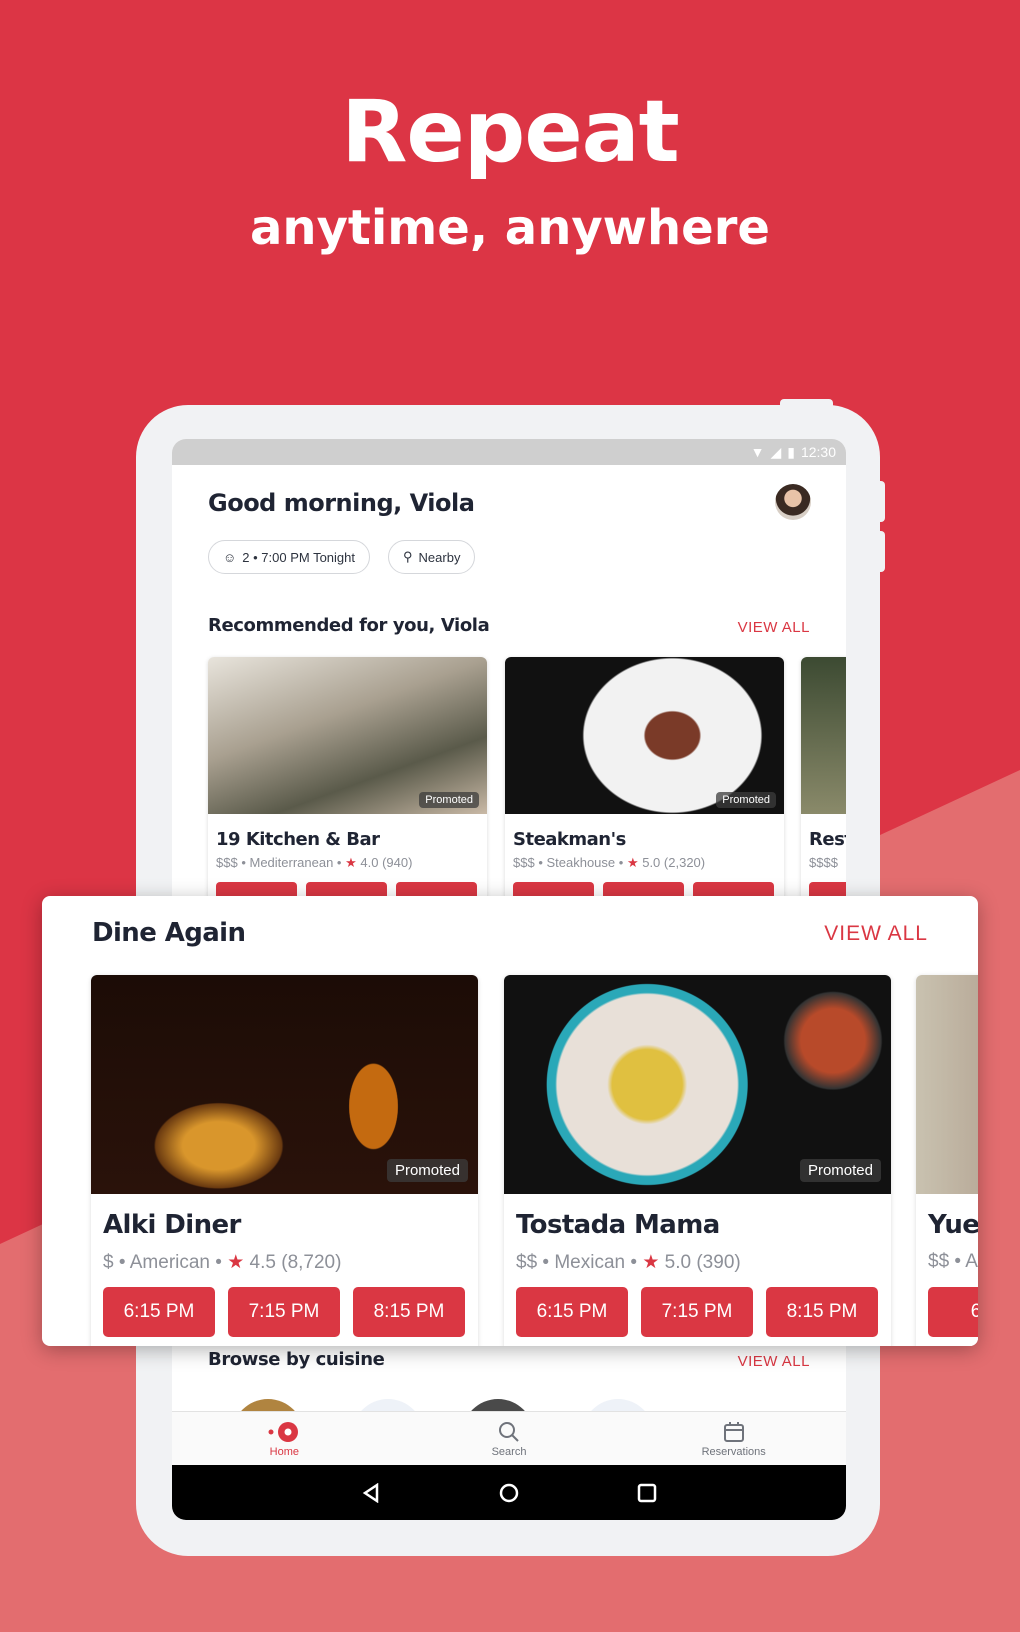 This screenshot has height=1632, width=1020. I want to click on home-icon, so click(283, 1431).